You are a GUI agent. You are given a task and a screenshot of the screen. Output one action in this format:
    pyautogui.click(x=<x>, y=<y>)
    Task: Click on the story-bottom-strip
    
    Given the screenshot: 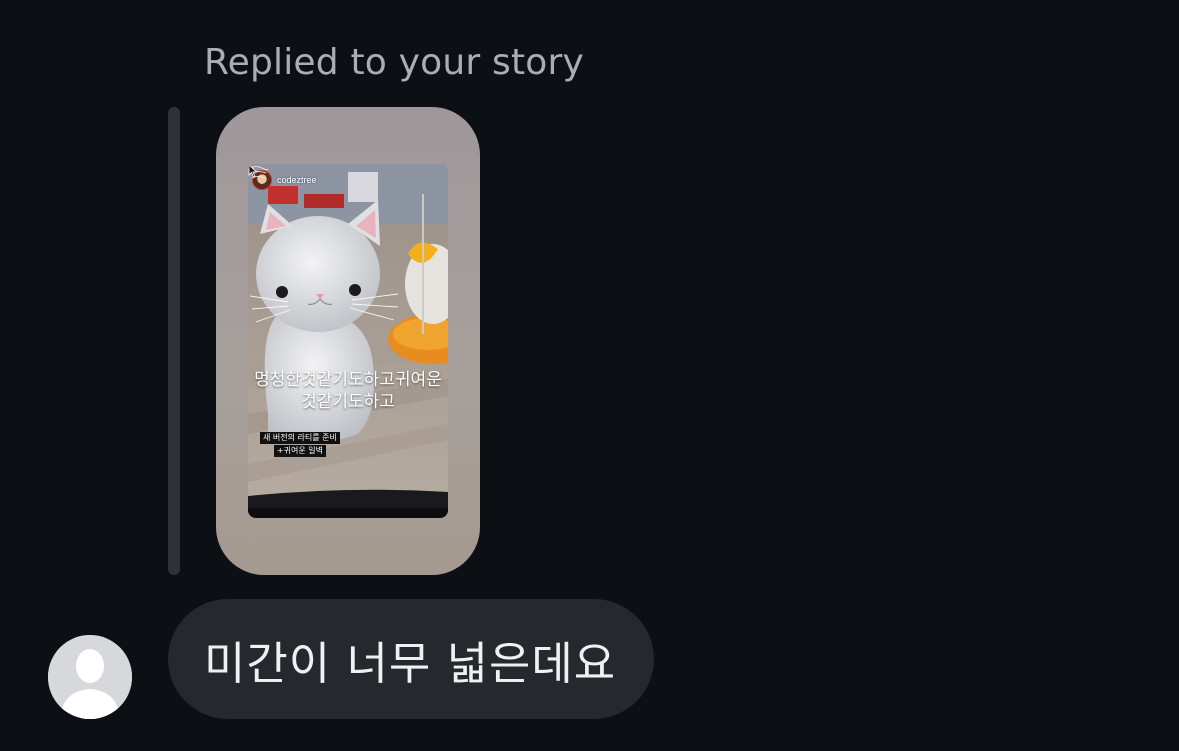 What is the action you would take?
    pyautogui.click(x=348, y=513)
    